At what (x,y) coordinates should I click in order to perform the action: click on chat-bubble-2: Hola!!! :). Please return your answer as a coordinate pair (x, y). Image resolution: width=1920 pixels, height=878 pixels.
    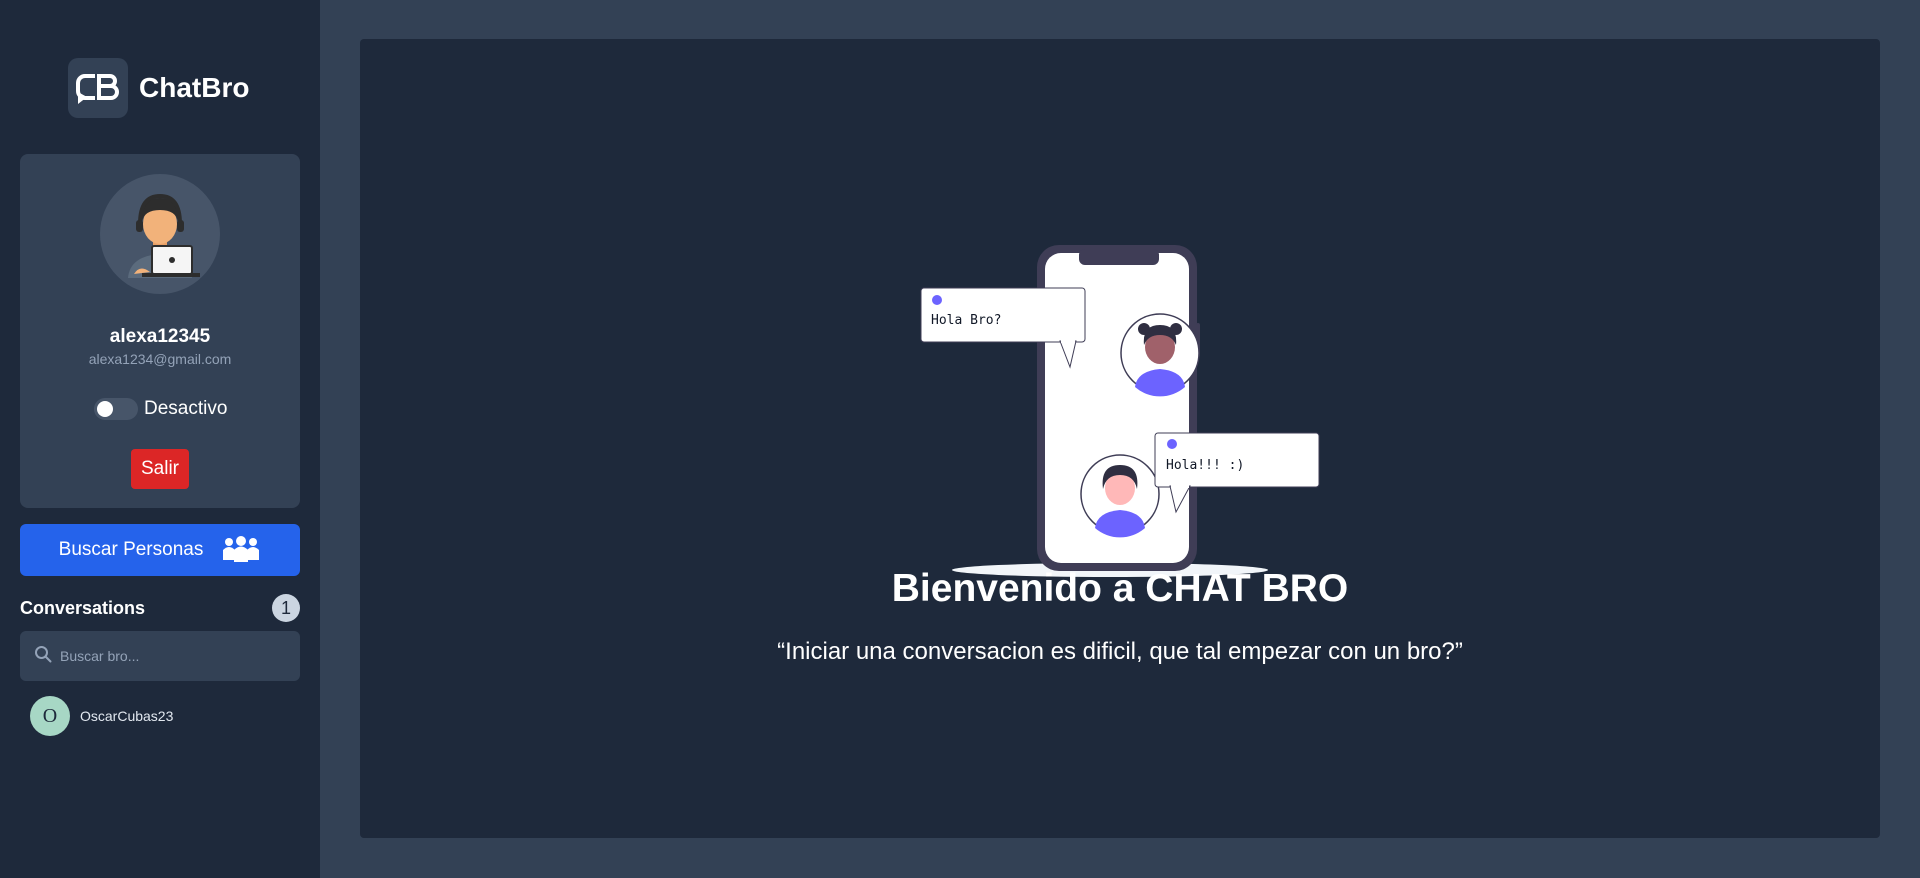
    Looking at the image, I should click on (1205, 465).